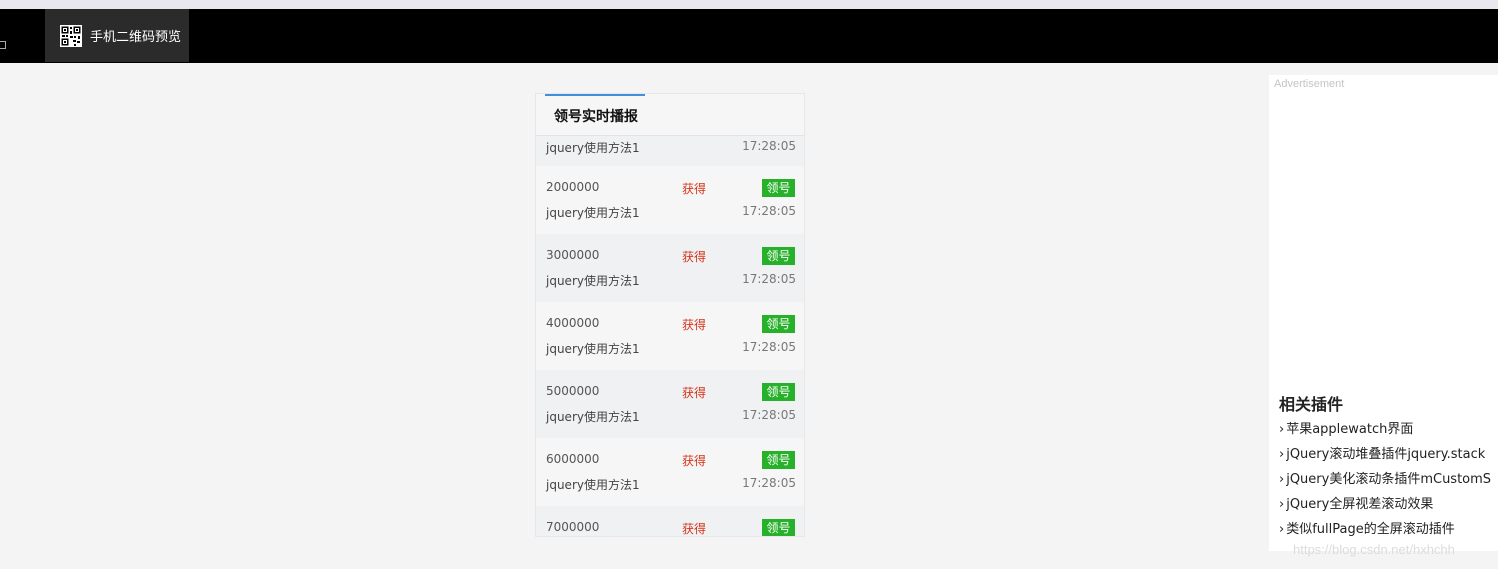  I want to click on related-plugin-link: › 苹果applewatch界面, so click(1385, 430).